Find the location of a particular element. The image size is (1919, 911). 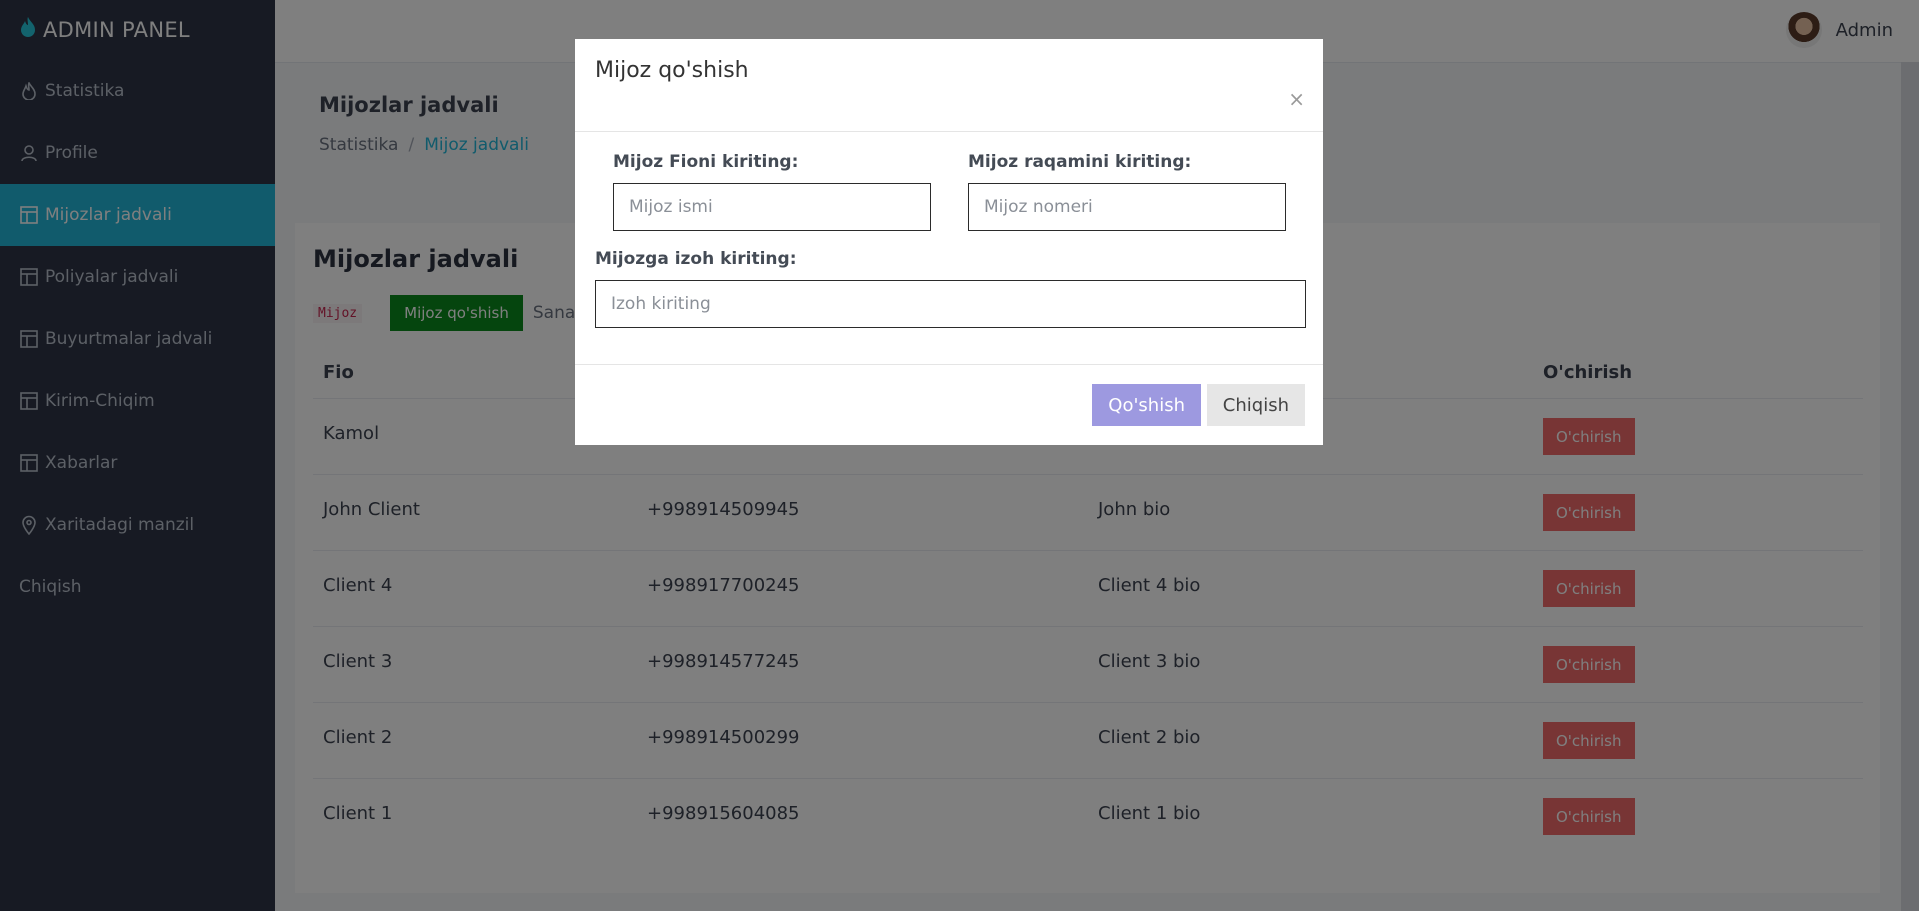

client-name-label: Mijoz Fioni kiriting: is located at coordinates (706, 162).